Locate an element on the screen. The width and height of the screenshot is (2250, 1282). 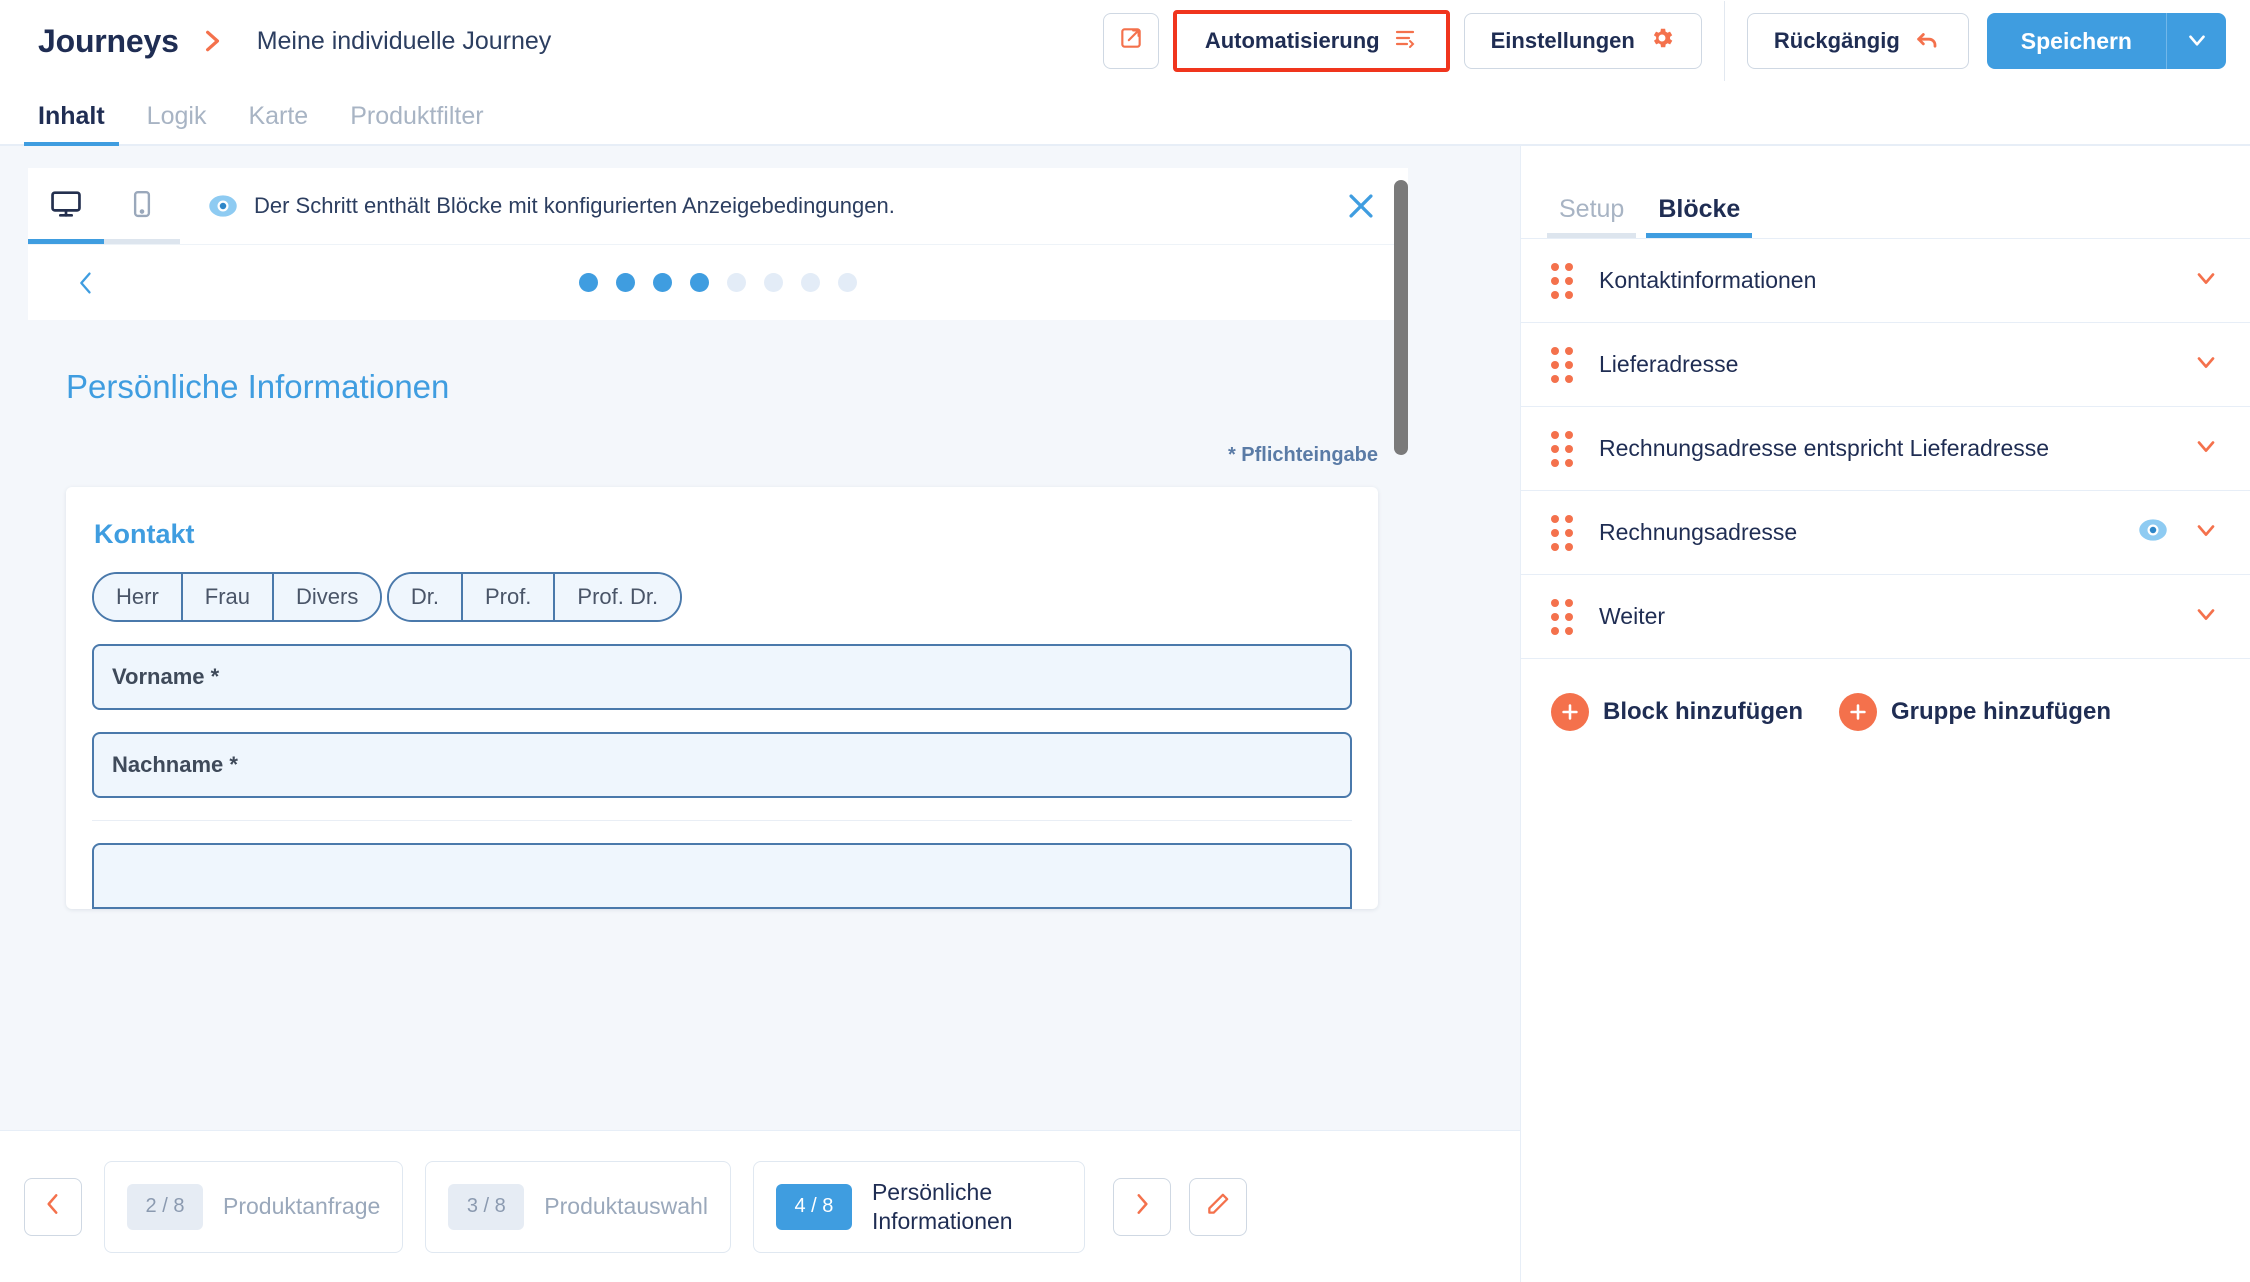
block-row-weiter: Weiter is located at coordinates (1885, 617).